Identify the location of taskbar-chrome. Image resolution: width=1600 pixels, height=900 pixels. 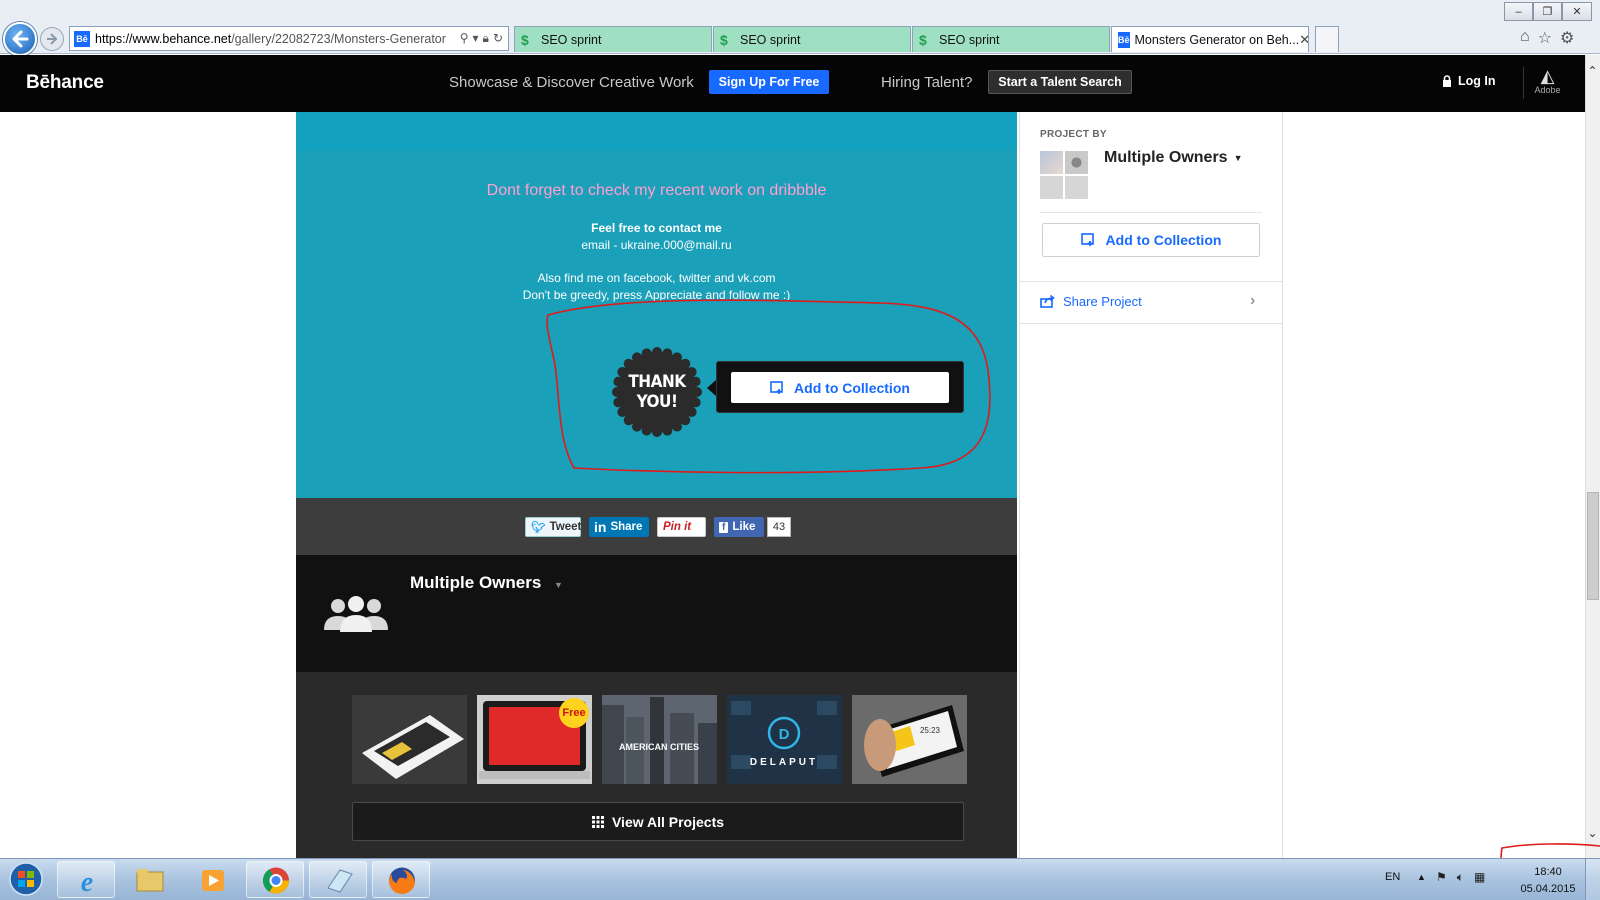
(275, 879).